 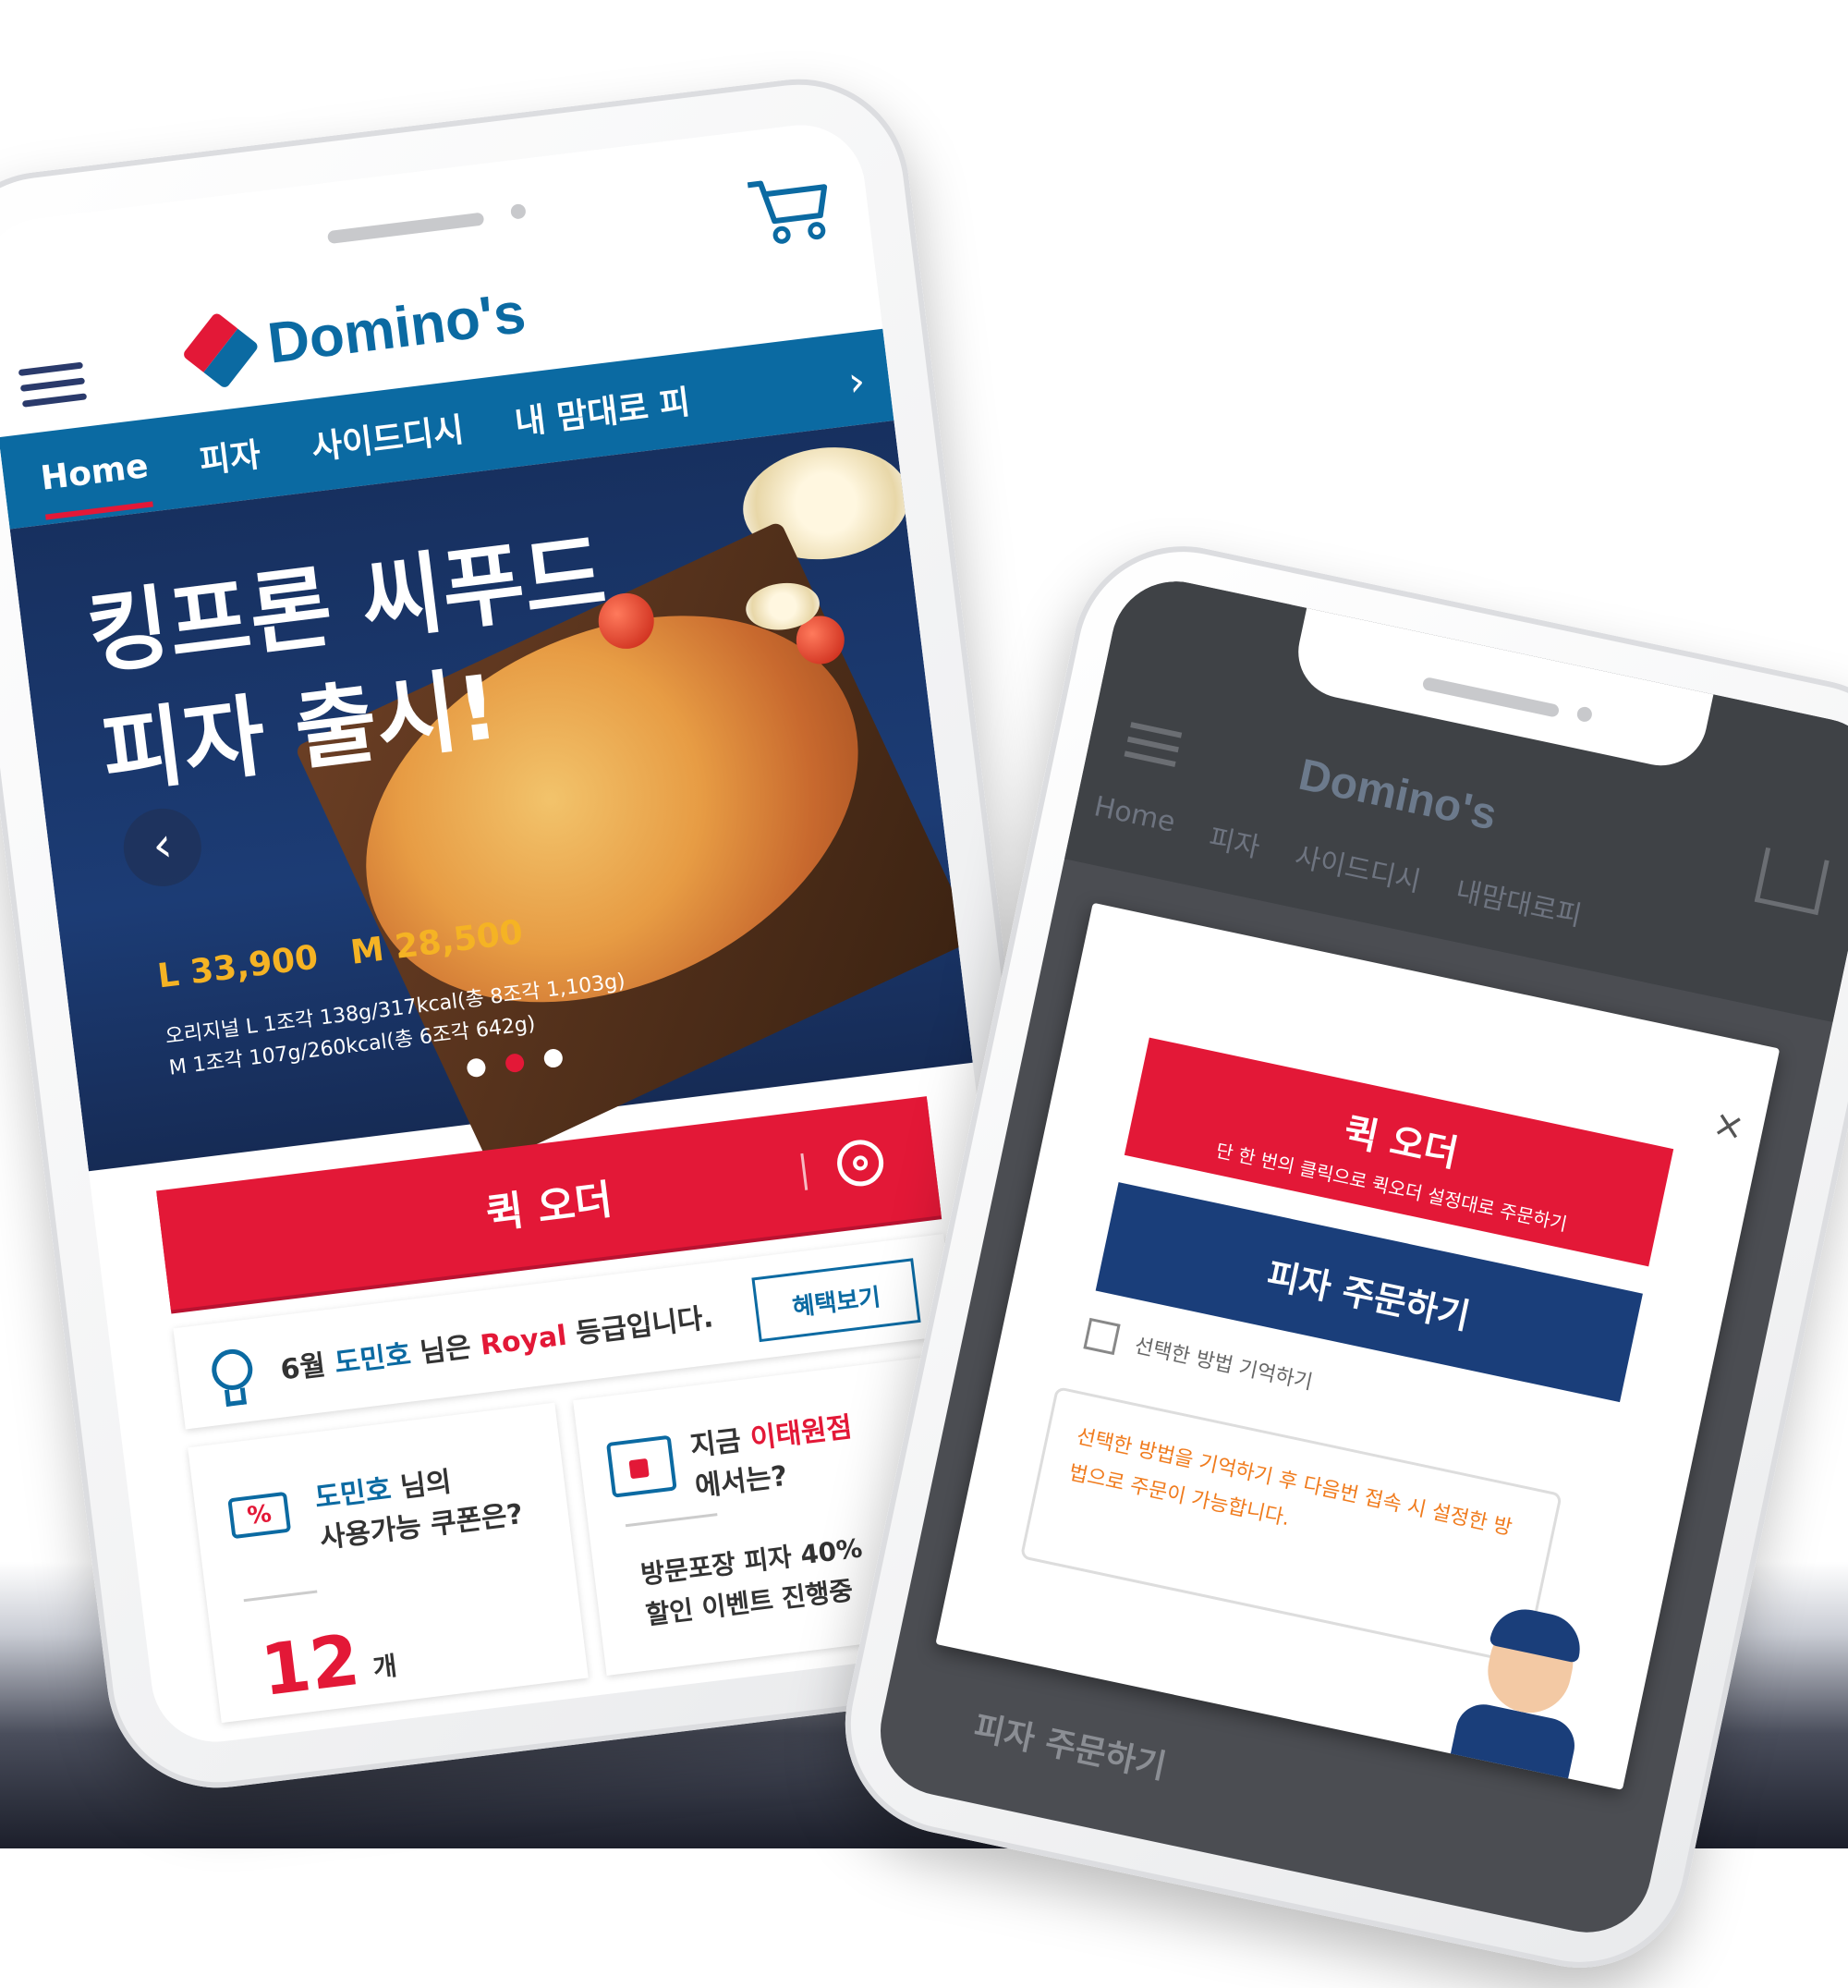 What do you see at coordinates (426, 1486) in the screenshot?
I see `coupon-line1-suffix: 님의` at bounding box center [426, 1486].